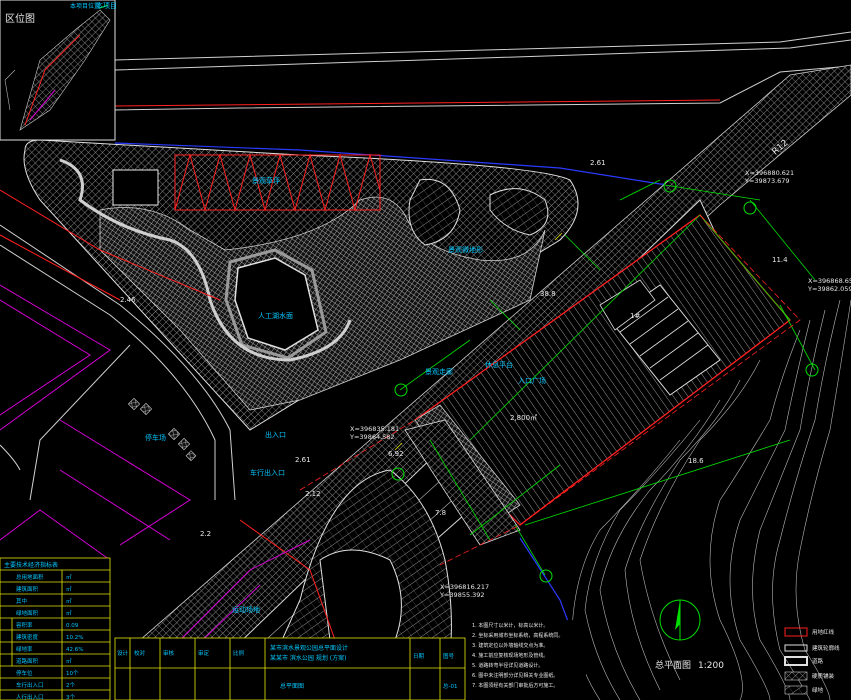  I want to click on econ-row-value: 10个, so click(72, 673).